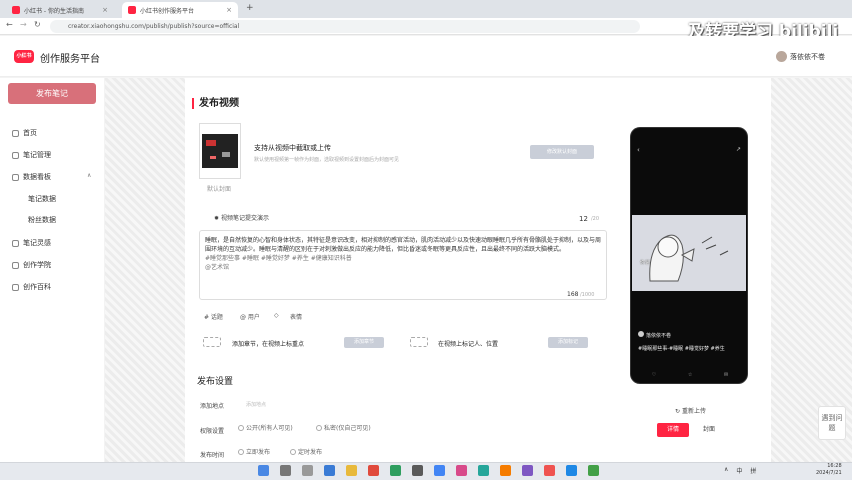 The height and width of the screenshot is (480, 852). What do you see at coordinates (690, 410) in the screenshot?
I see `reupload-link: ↻ 重新上传` at bounding box center [690, 410].